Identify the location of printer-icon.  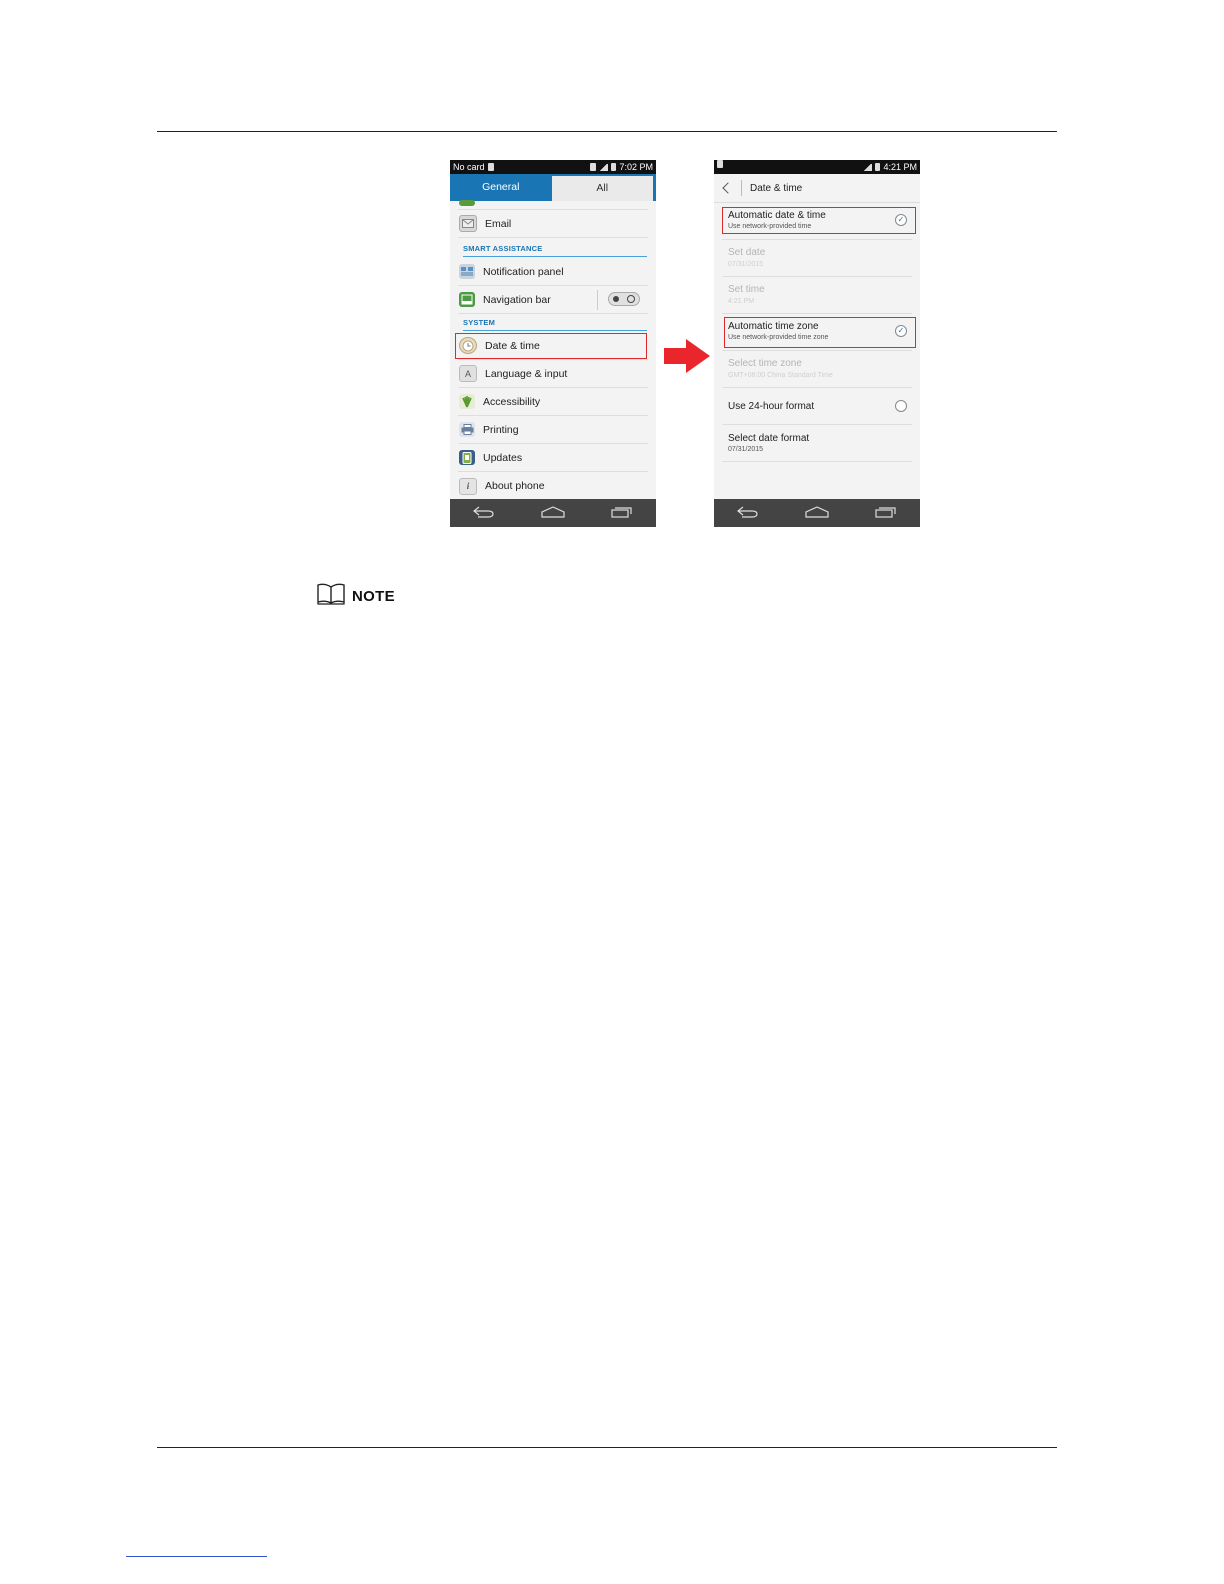
(467, 429).